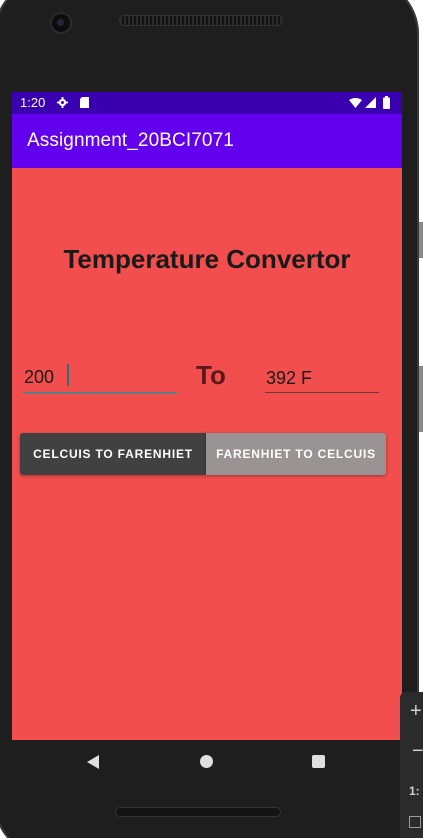  Describe the element at coordinates (289, 378) in the screenshot. I see `result-value: 392 F` at that location.